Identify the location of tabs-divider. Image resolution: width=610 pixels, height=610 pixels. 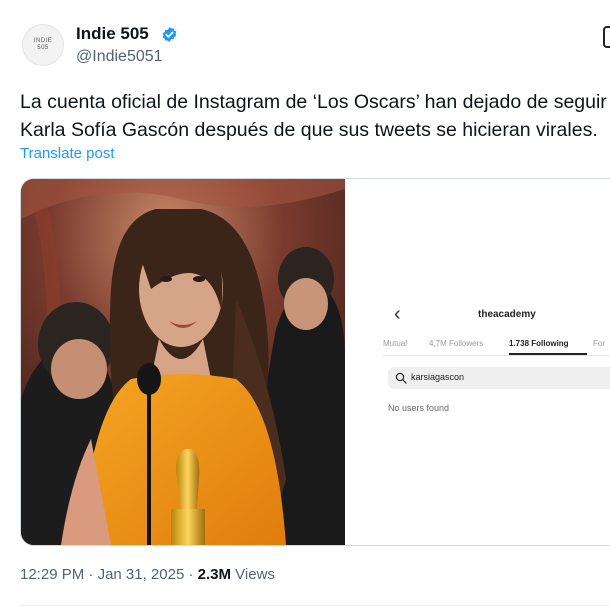
(496, 355).